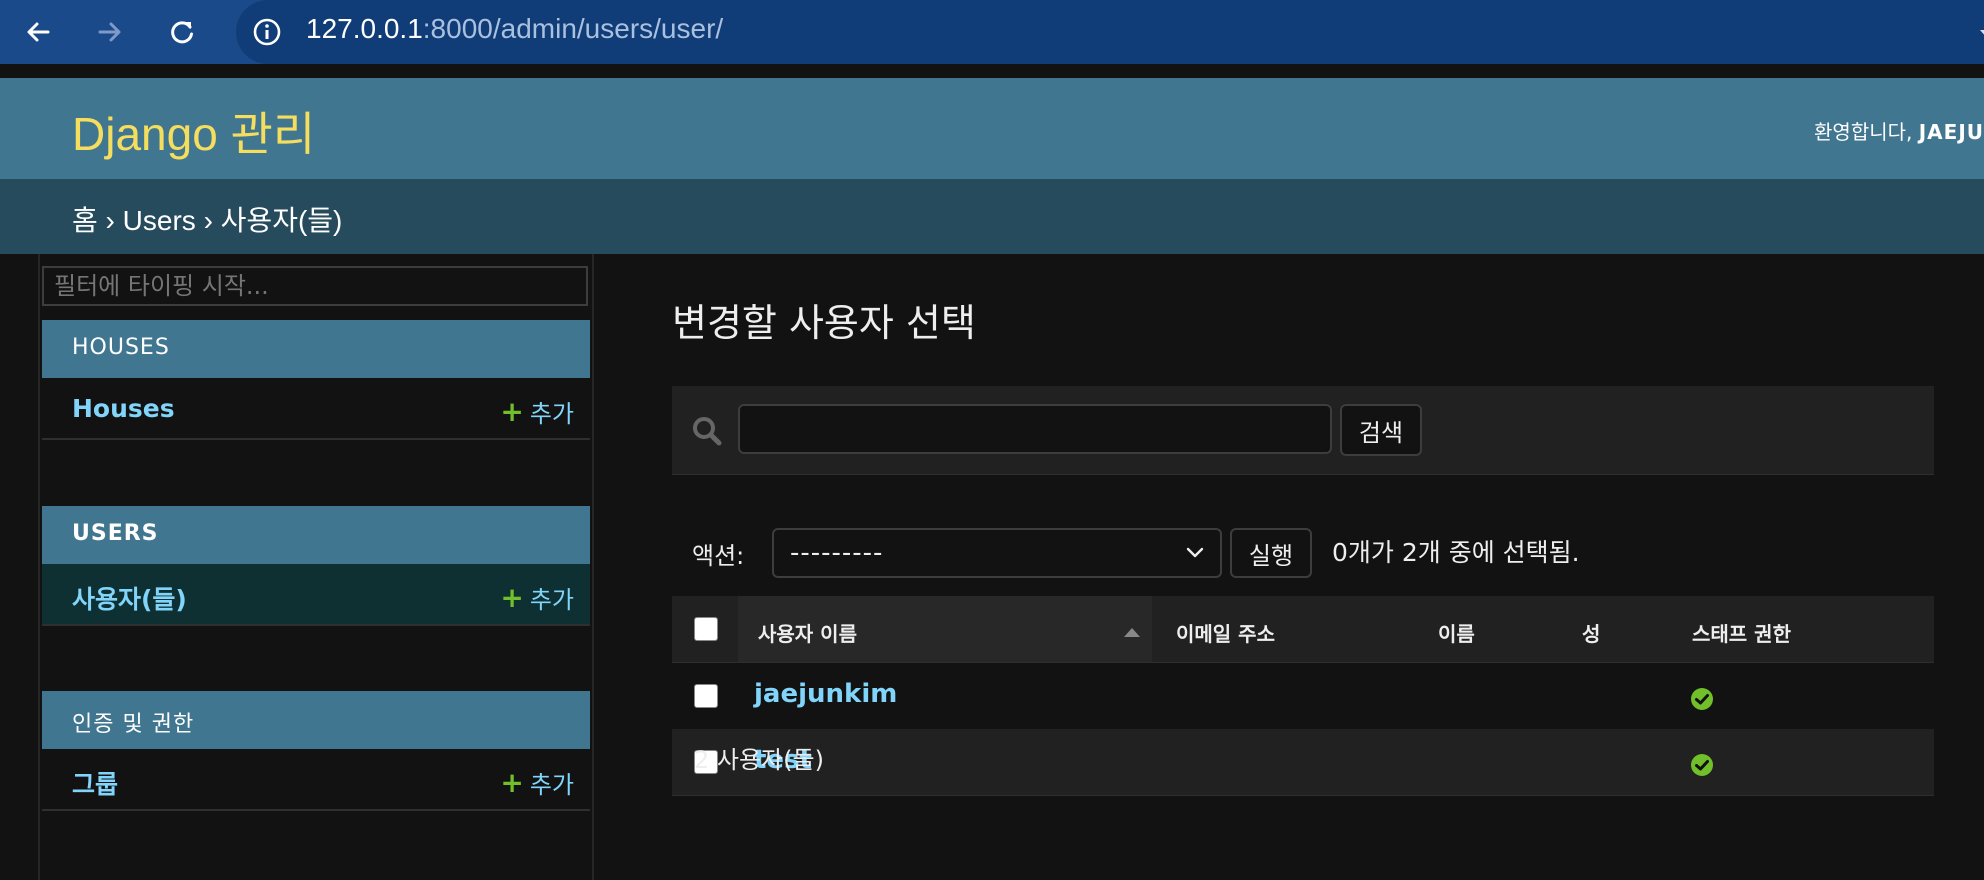 This screenshot has height=880, width=1984. I want to click on arrow-right-icon, so click(109, 32).